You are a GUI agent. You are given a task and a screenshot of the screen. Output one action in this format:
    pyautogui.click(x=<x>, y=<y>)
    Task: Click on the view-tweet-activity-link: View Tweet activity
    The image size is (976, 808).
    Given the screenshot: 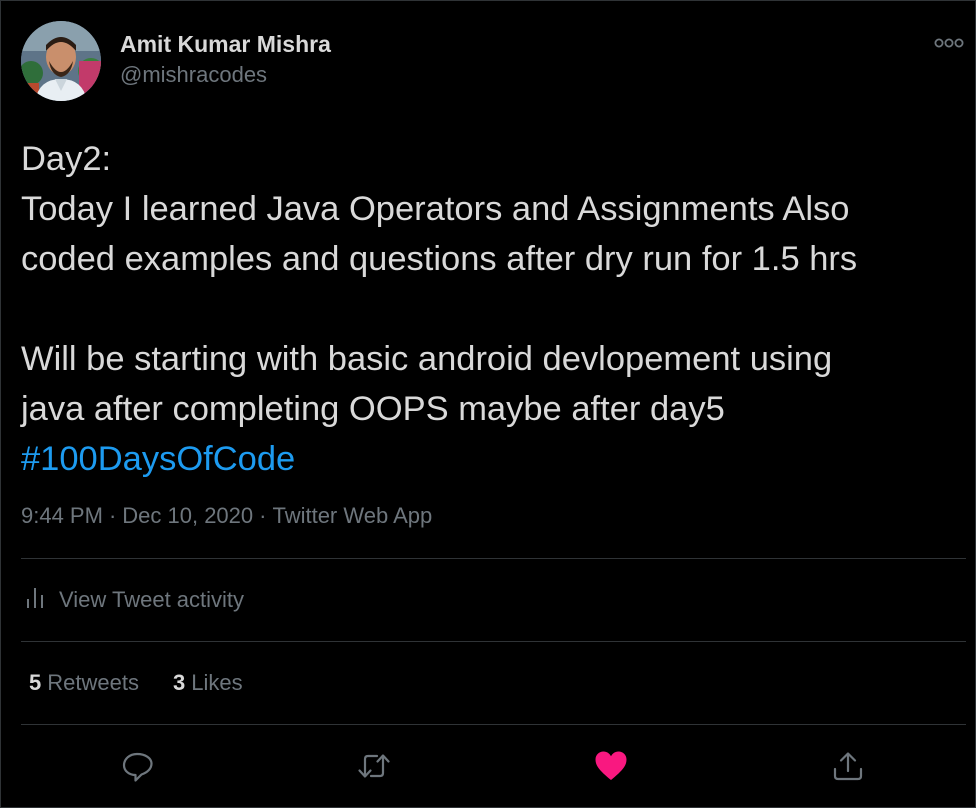 What is the action you would take?
    pyautogui.click(x=134, y=600)
    